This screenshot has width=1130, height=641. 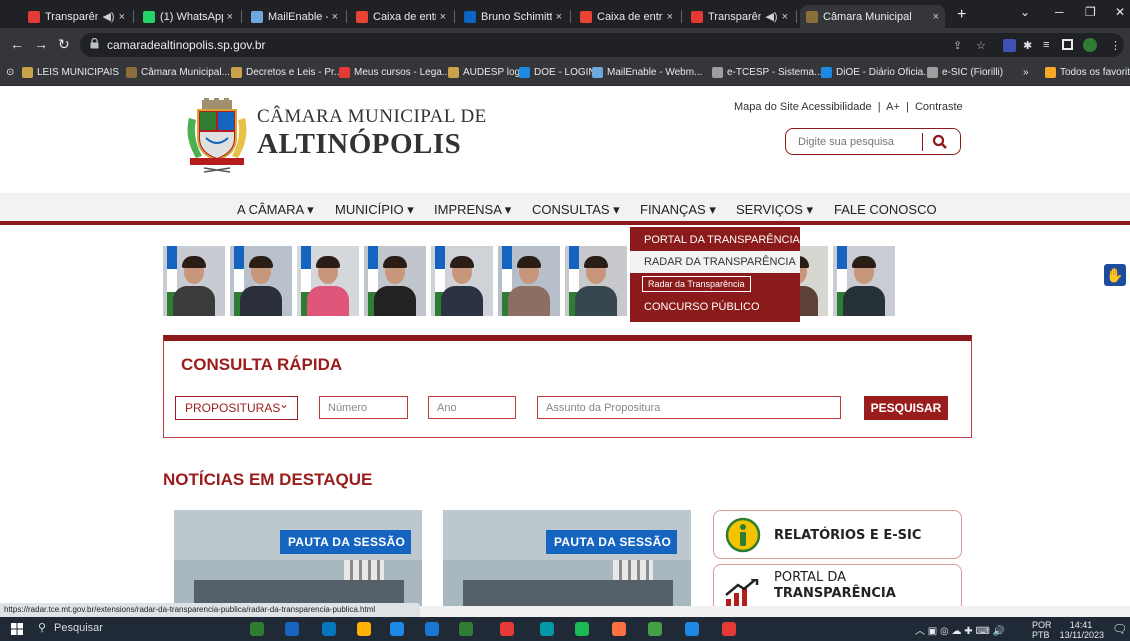 I want to click on menu-item-portal-transparencia: PORTAL DA TRANSPARÊNCIA, so click(x=722, y=240).